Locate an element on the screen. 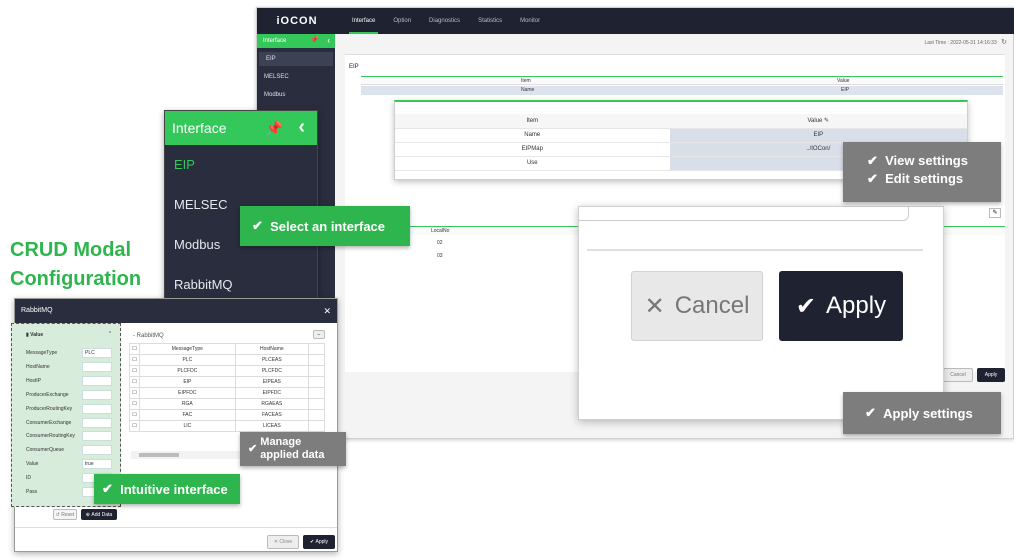  refresh-icon: ↻ is located at coordinates (1004, 42).